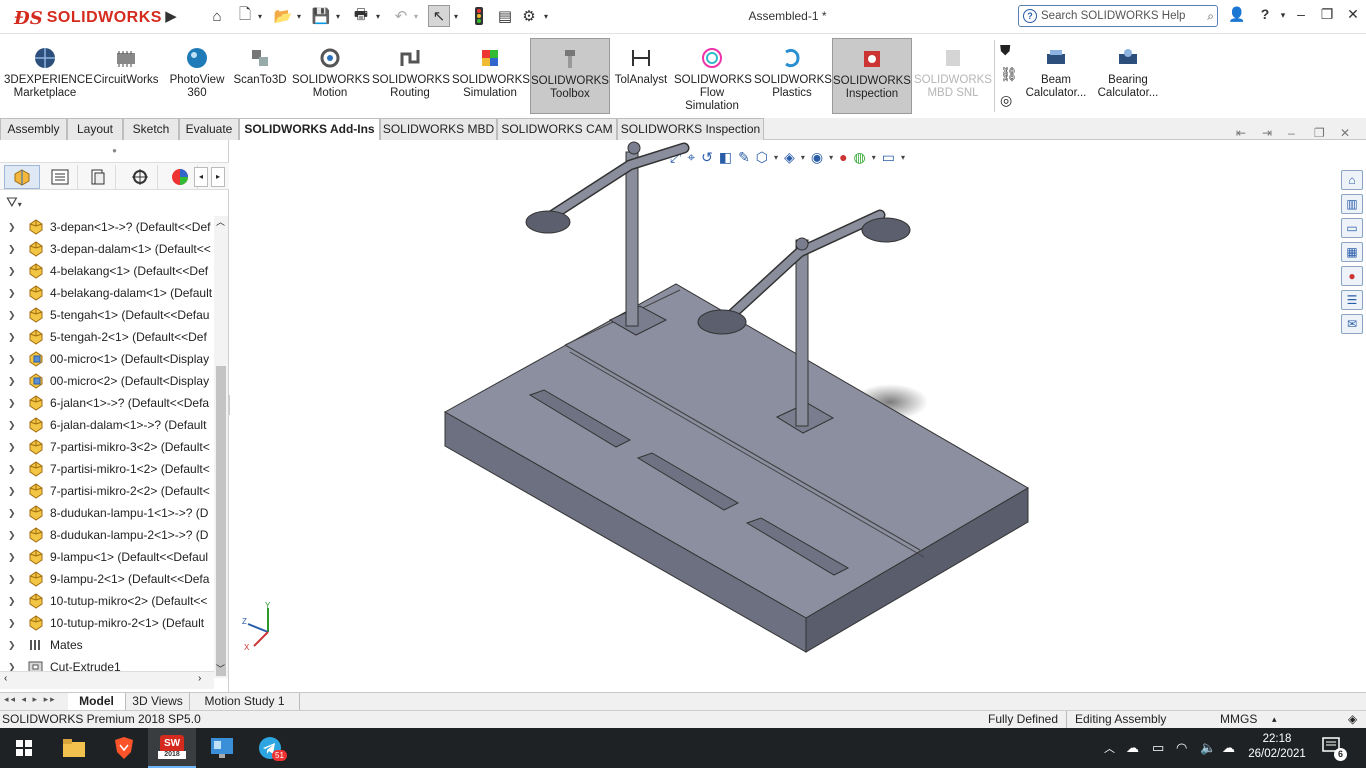 Image resolution: width=1366 pixels, height=768 pixels. Describe the element at coordinates (283, 16) in the screenshot. I see `open-folder-icon: 📂` at that location.